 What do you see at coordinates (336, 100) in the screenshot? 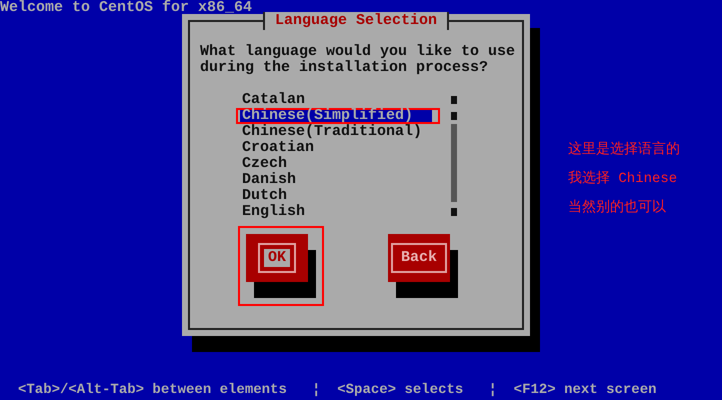
I see `language-item: Catalan` at bounding box center [336, 100].